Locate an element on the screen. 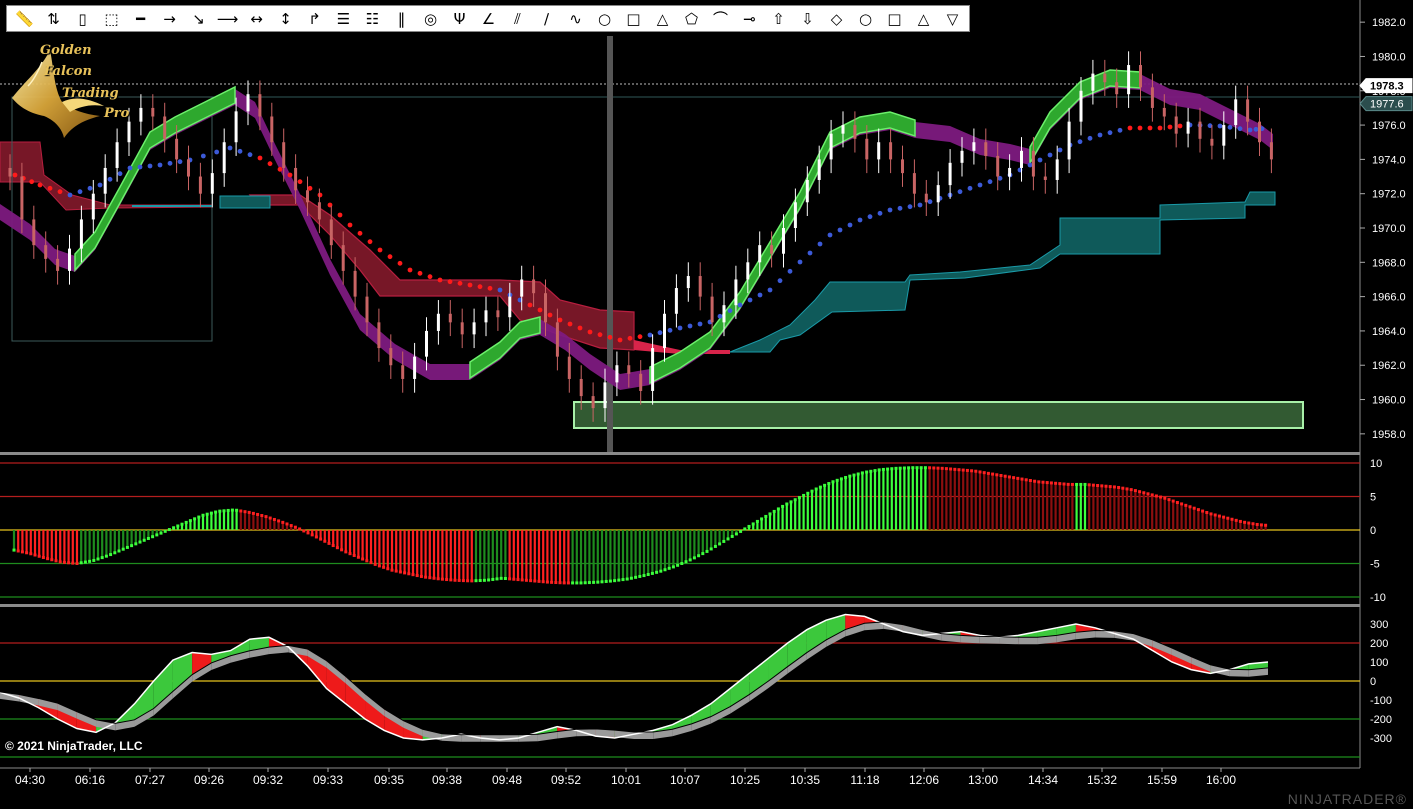  arc-shape-icon: ⌒ is located at coordinates (720, 18).